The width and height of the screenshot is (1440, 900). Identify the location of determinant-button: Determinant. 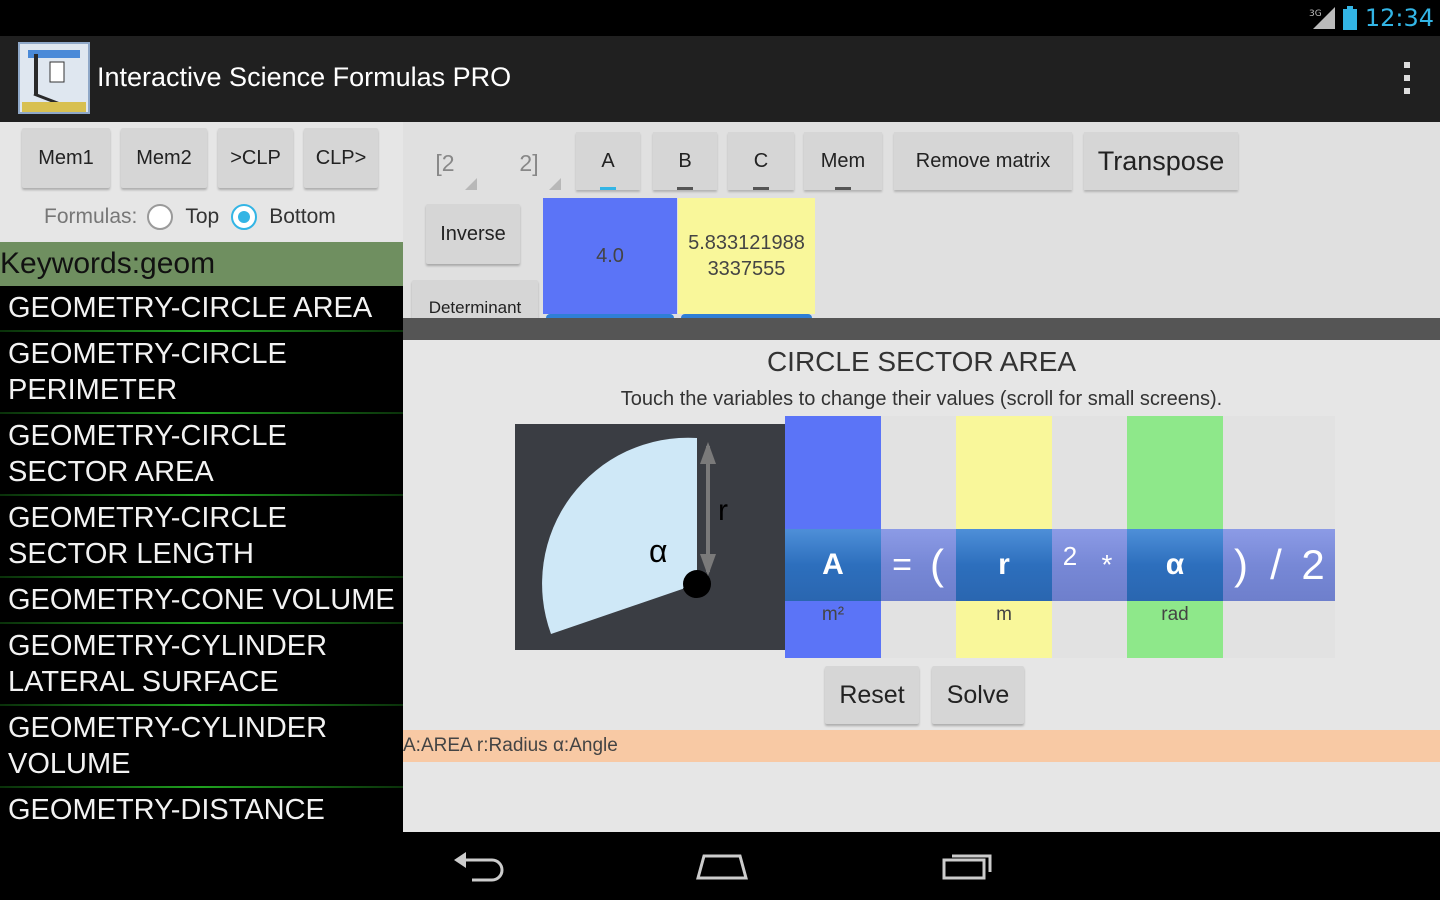
(475, 300).